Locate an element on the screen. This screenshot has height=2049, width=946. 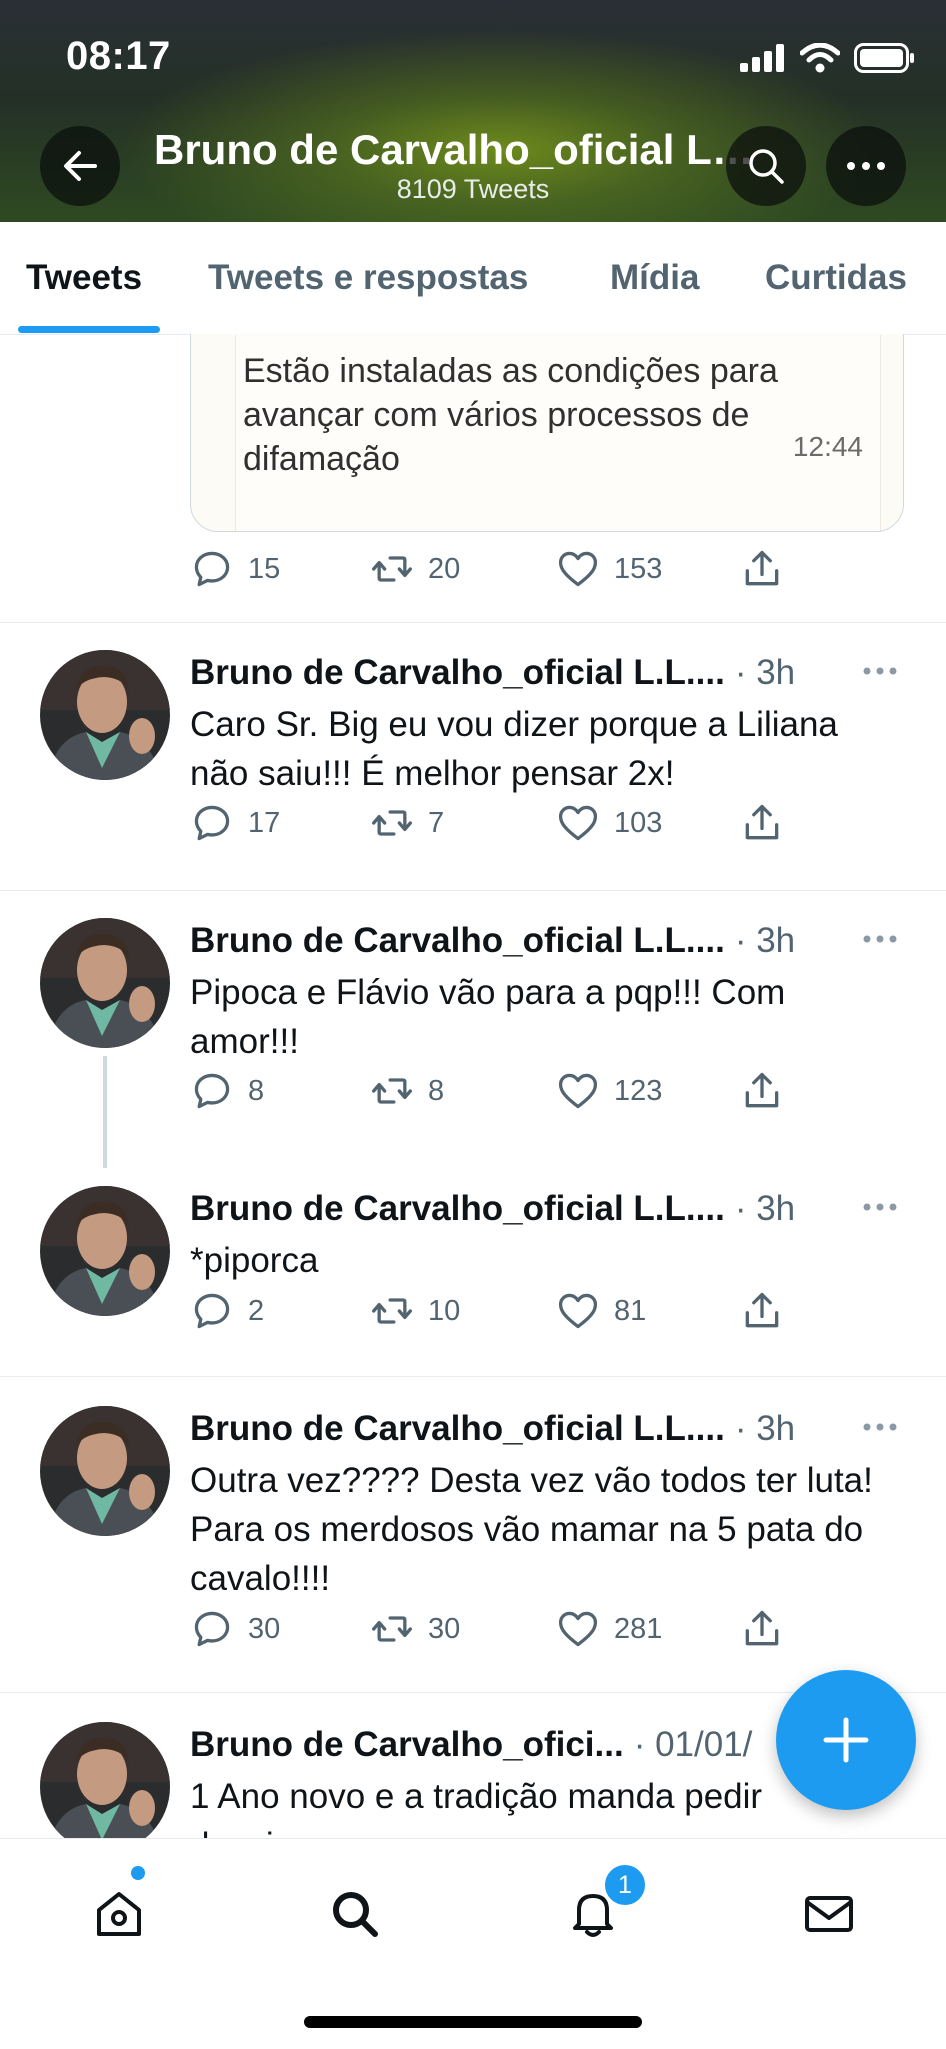
reply-button: 30 is located at coordinates (235, 1629).